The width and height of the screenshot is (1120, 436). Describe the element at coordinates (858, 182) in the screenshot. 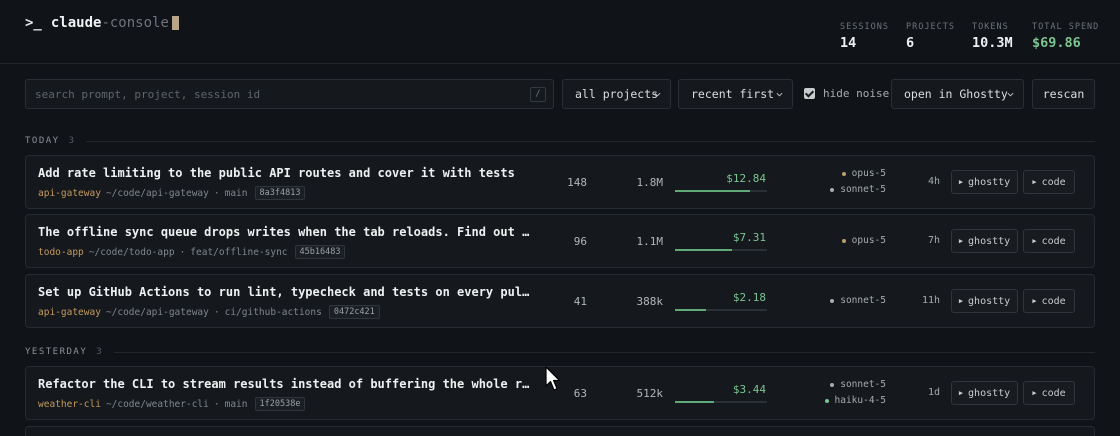

I see `model-list: opus-5 sonnet-5` at that location.